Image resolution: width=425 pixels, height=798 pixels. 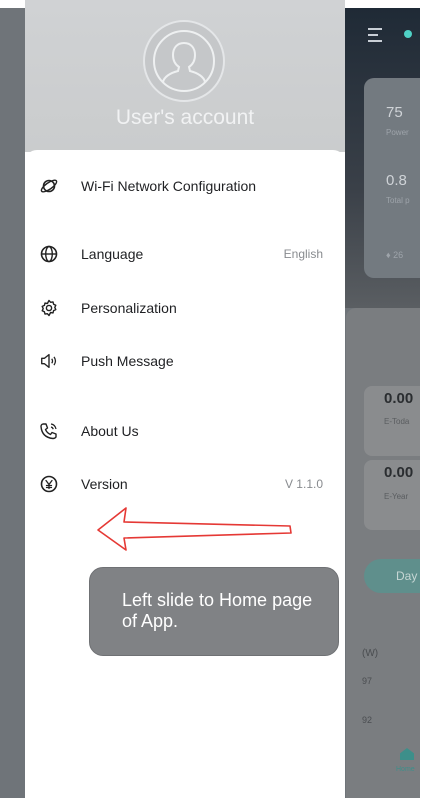 I want to click on menu-item-label: Push Message, so click(x=127, y=361).